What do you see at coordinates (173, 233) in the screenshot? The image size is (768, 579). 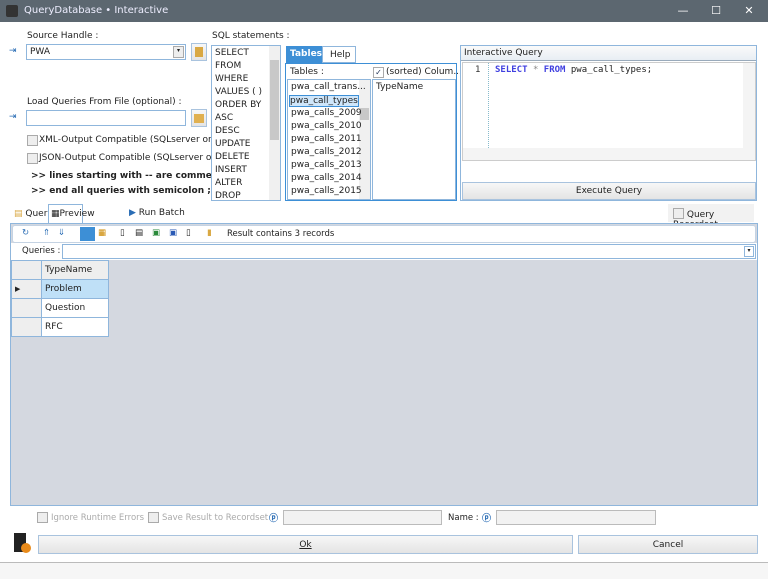 I see `word-export-icon: ▣` at bounding box center [173, 233].